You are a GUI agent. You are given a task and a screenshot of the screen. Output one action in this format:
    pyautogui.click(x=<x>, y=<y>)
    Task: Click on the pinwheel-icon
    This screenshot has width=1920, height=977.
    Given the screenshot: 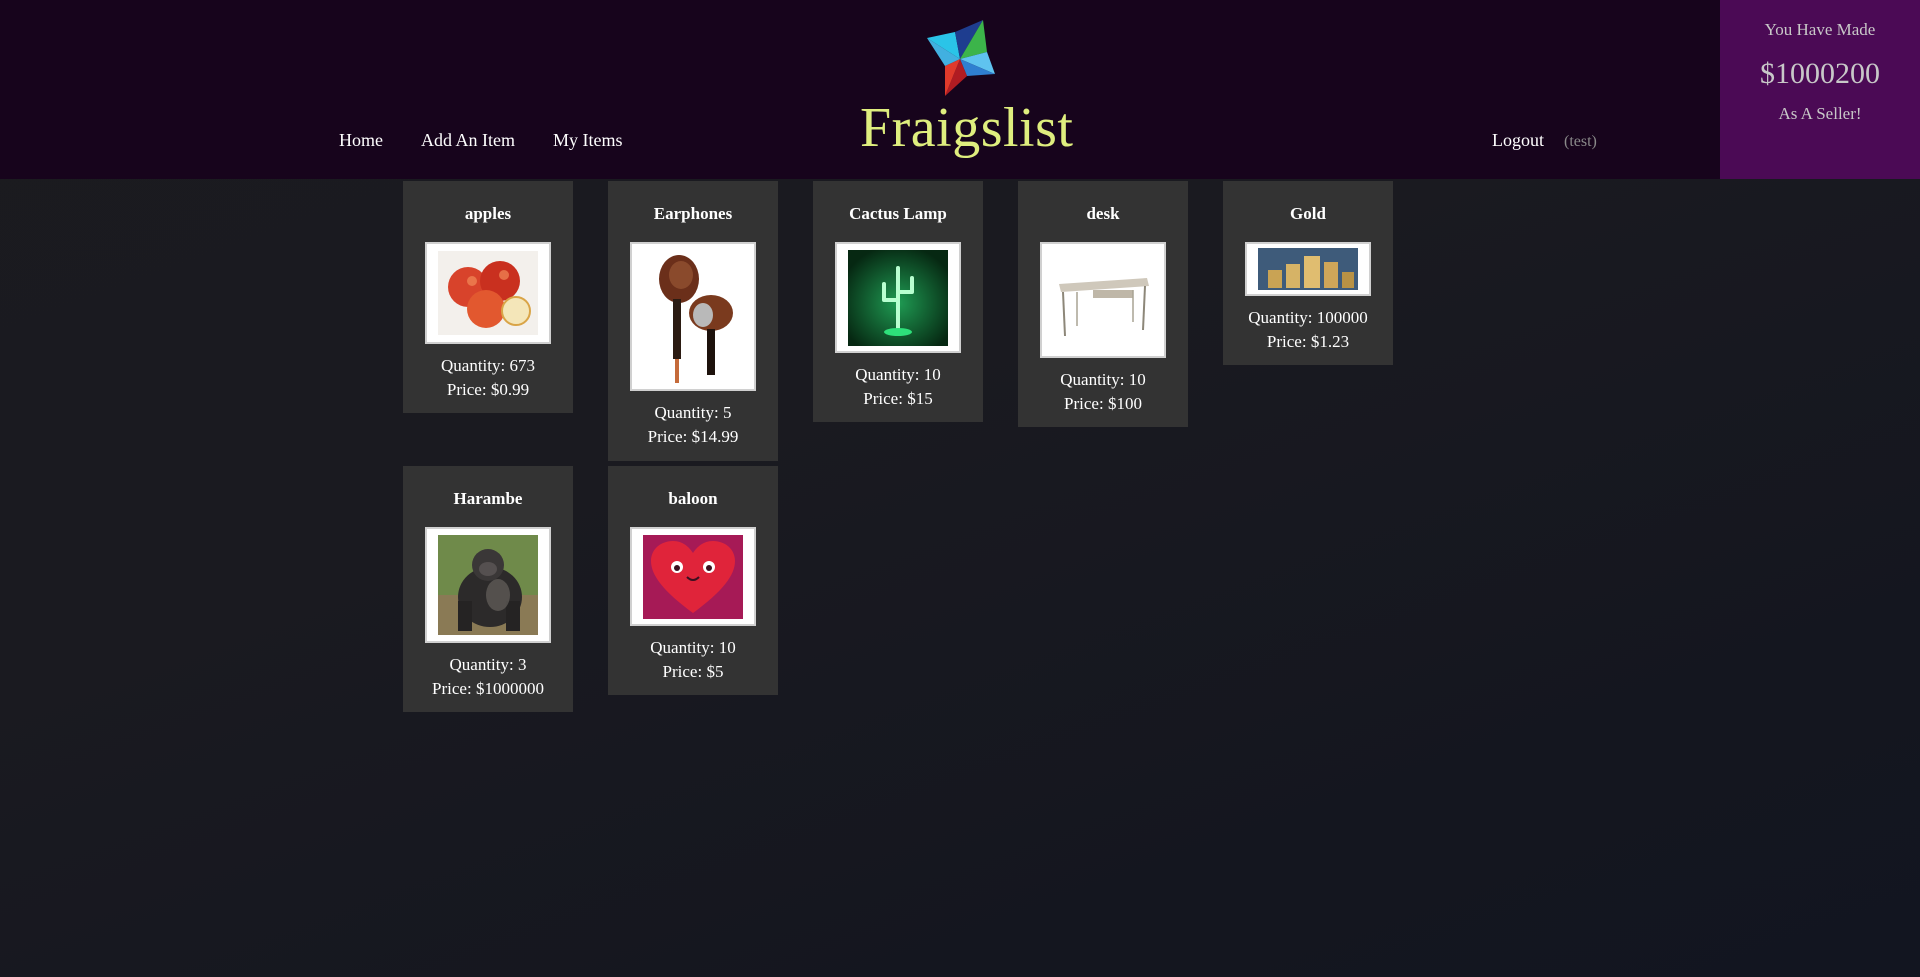 What is the action you would take?
    pyautogui.click(x=961, y=58)
    